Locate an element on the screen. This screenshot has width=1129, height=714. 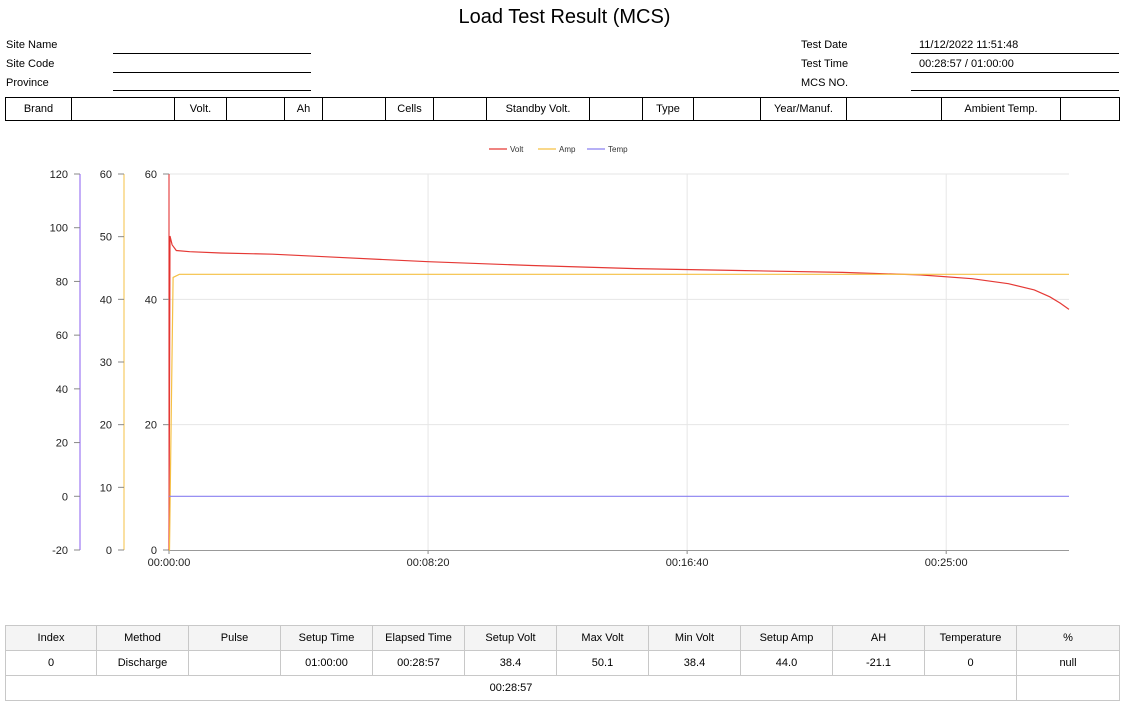
cell-temperature: 0 is located at coordinates (970, 663).